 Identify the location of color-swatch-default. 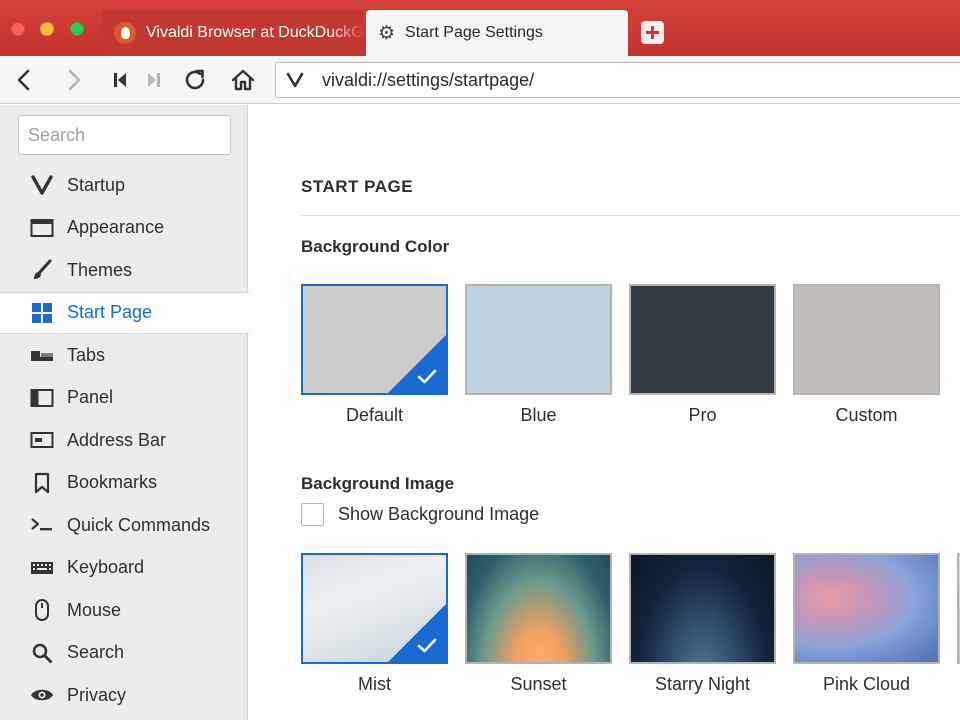
(374, 339).